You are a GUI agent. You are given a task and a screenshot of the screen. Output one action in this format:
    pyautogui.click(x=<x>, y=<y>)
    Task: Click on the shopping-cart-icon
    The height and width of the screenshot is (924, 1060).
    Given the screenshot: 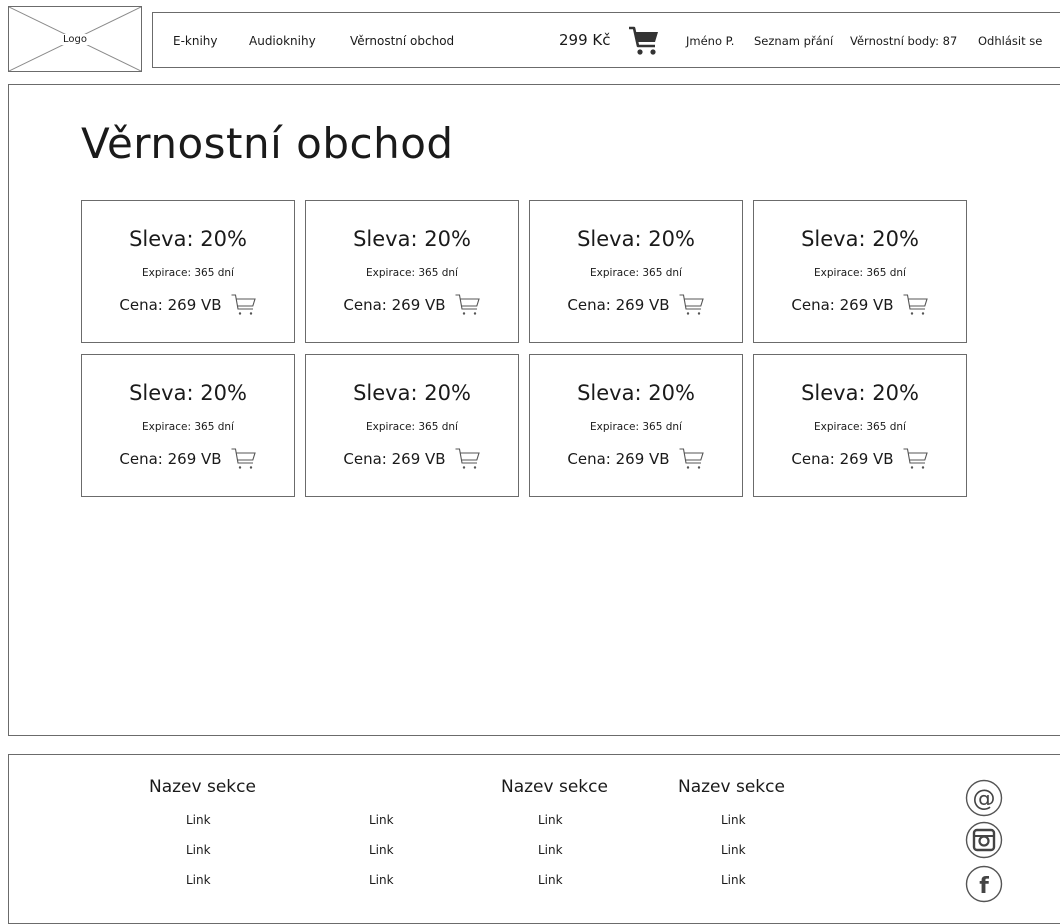 What is the action you would take?
    pyautogui.click(x=644, y=41)
    